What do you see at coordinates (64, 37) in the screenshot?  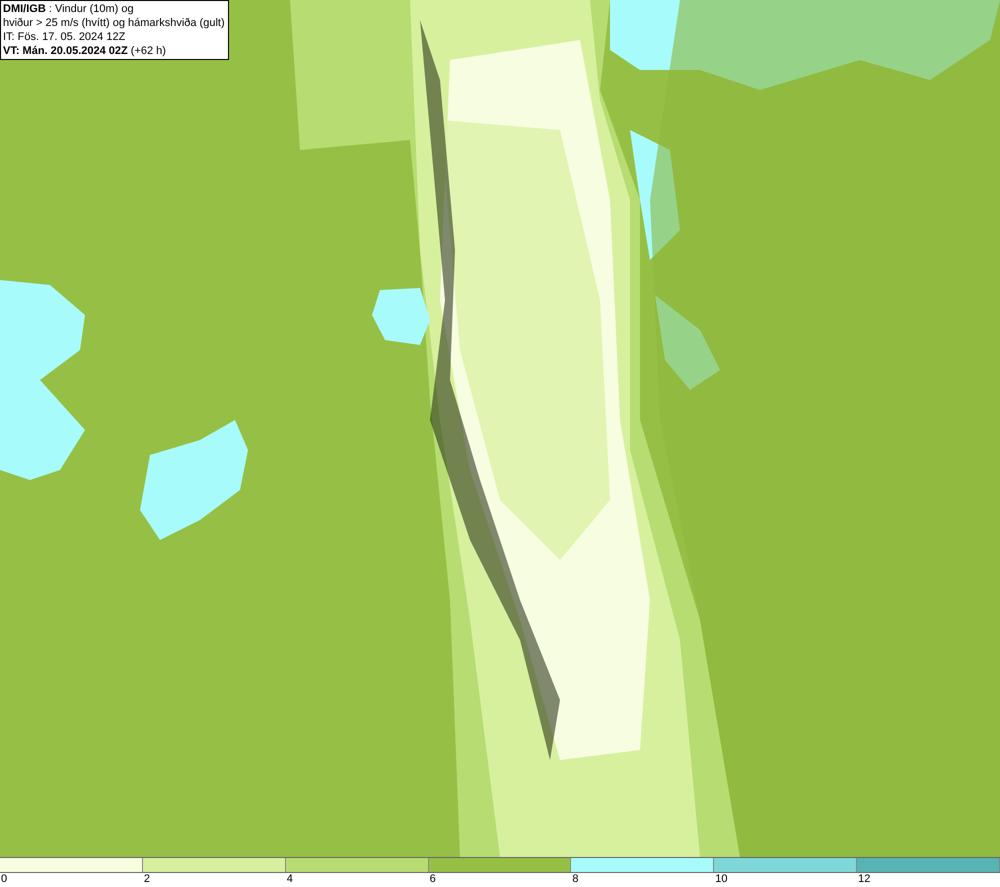 I see `info-text: IT: Fös. 17. 05. 2024 12Z` at bounding box center [64, 37].